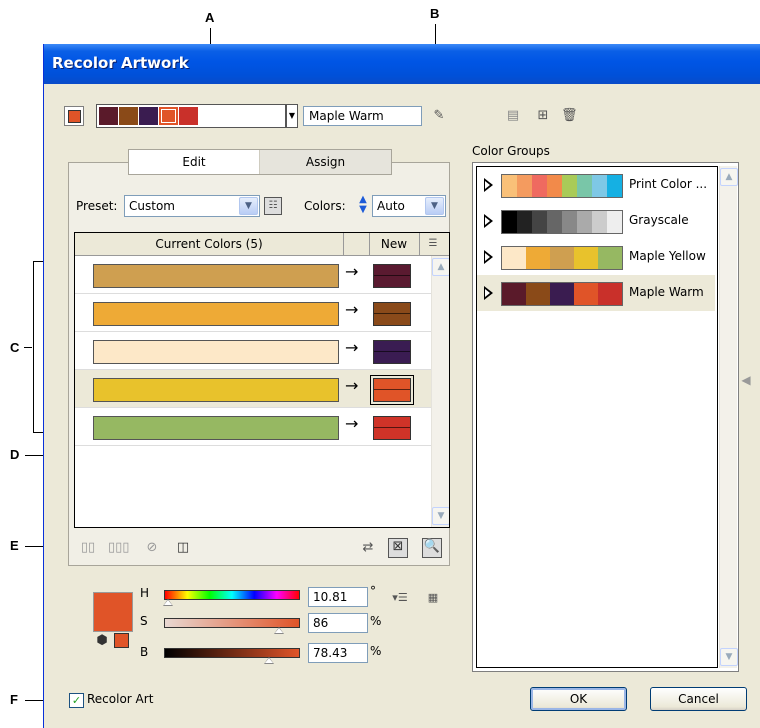 This screenshot has height=728, width=760. I want to click on new-row-icon: ◫, so click(183, 548).